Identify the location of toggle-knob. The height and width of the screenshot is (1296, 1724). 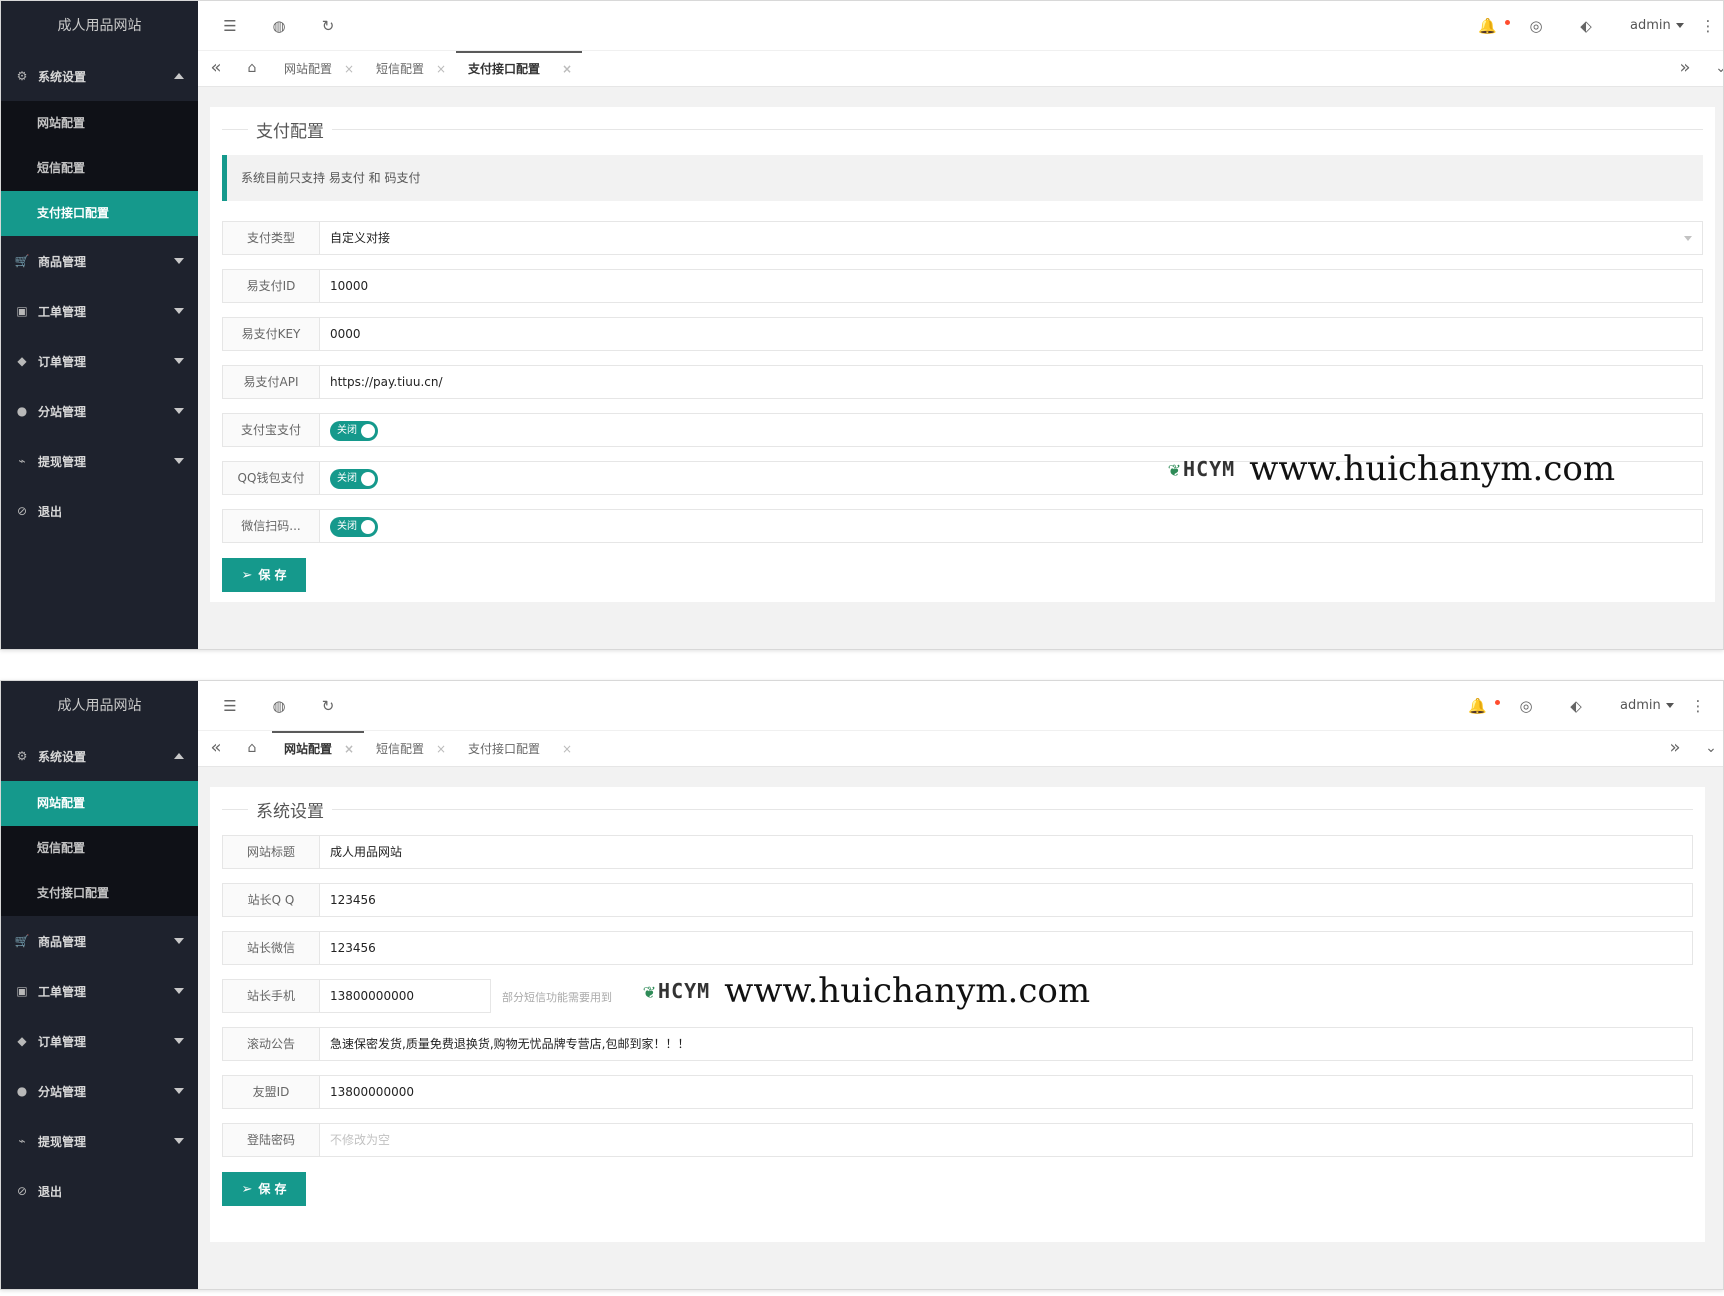
(368, 479).